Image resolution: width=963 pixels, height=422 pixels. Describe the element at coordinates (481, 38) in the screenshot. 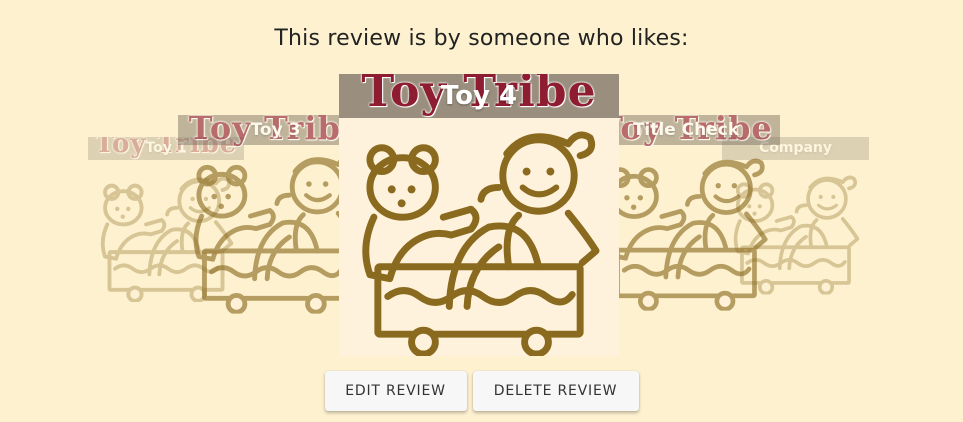

I see `page-heading: This review is by someone who likes:` at that location.